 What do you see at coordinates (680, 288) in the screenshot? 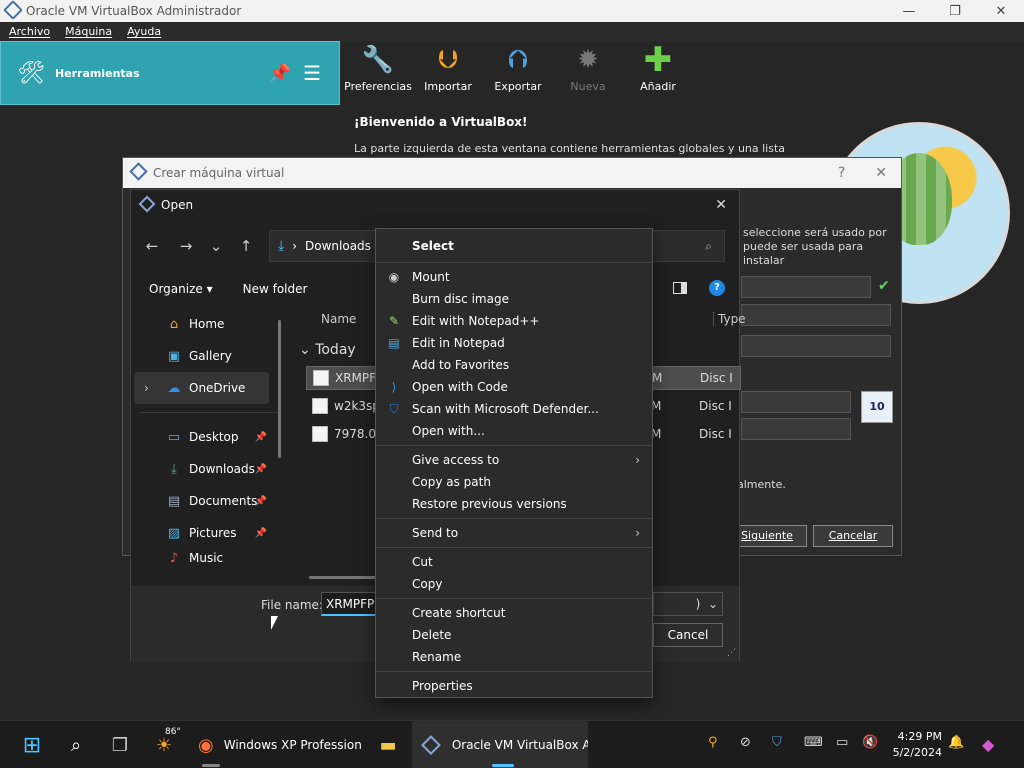
I see `preview-pane-icon` at bounding box center [680, 288].